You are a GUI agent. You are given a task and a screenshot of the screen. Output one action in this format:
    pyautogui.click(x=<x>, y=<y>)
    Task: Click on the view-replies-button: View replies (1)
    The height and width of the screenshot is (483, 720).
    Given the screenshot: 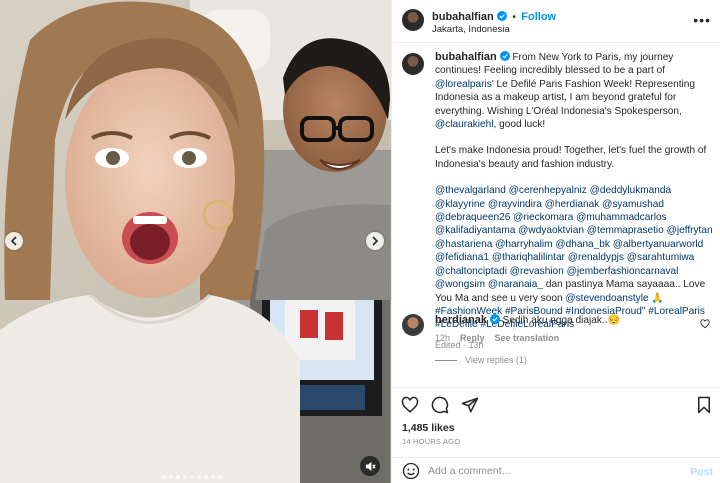 What is the action you would take?
    pyautogui.click(x=481, y=360)
    